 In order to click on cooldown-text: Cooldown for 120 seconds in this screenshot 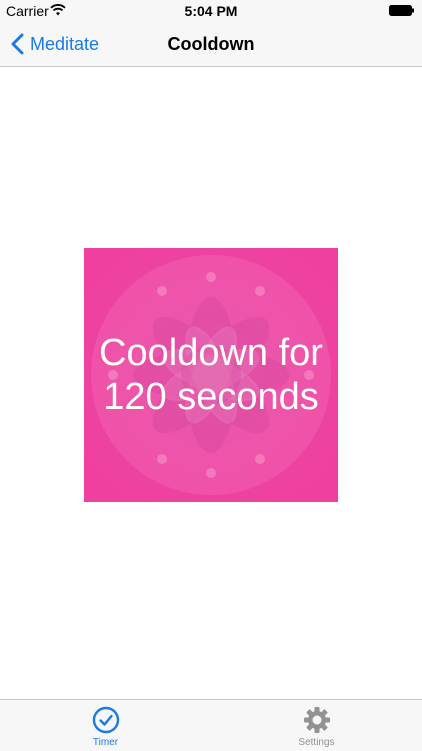, I will do `click(211, 375)`.